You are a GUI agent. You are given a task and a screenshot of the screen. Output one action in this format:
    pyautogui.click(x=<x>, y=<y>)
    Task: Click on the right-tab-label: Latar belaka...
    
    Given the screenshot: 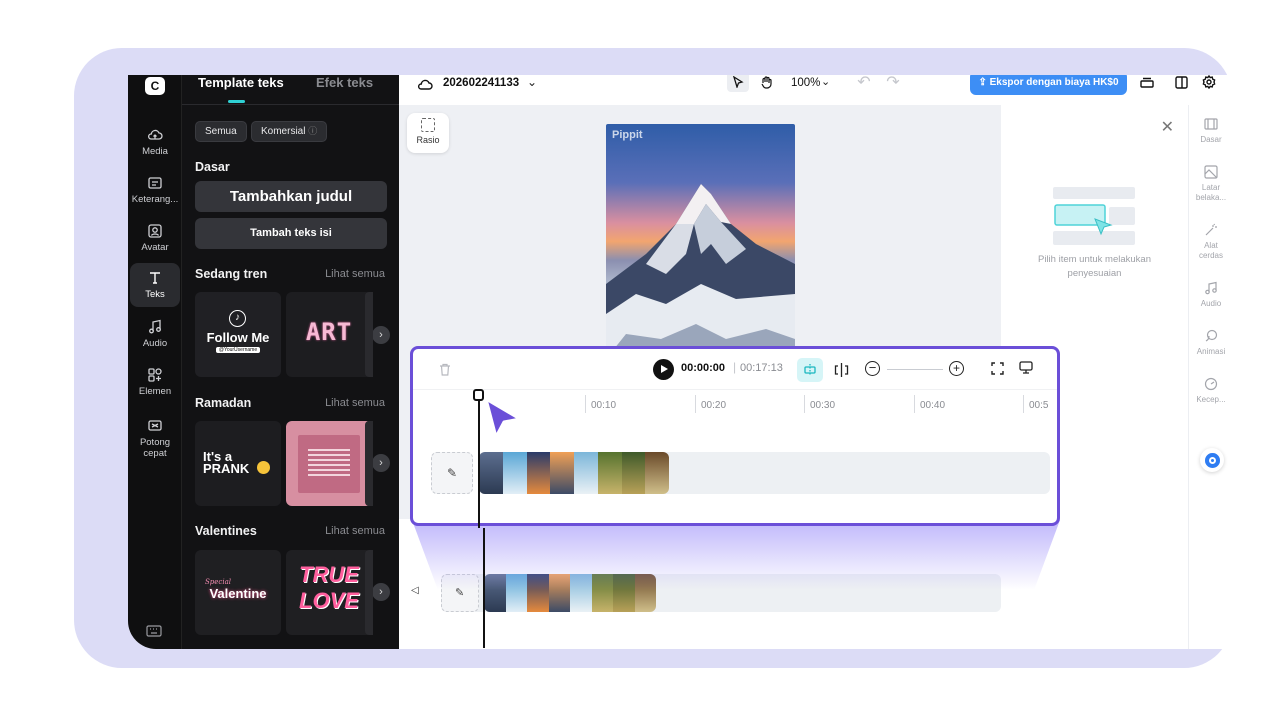 What is the action you would take?
    pyautogui.click(x=1211, y=192)
    